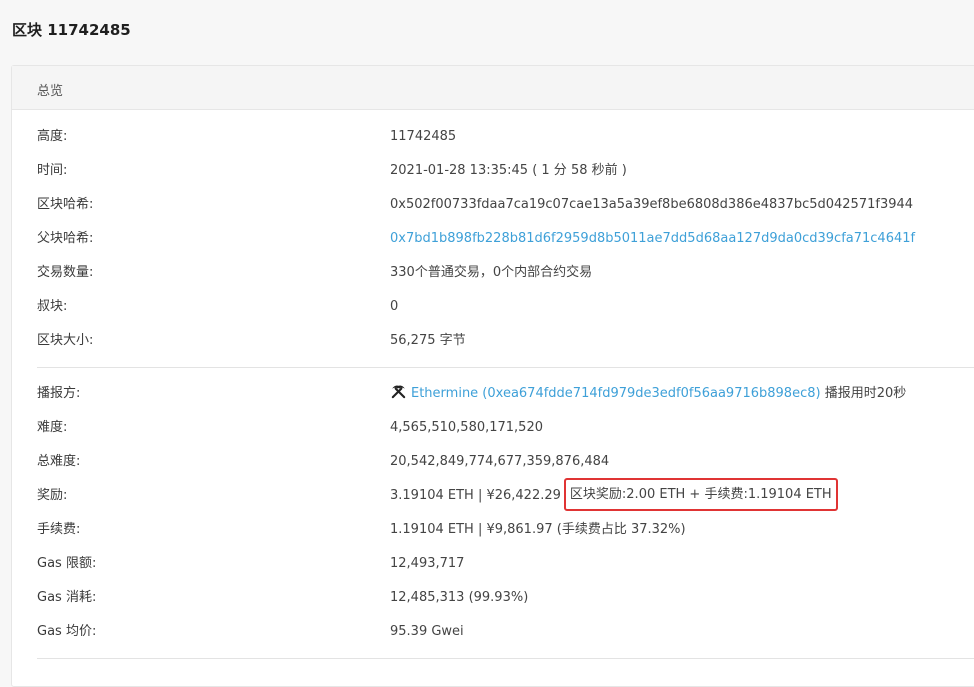  Describe the element at coordinates (67, 563) in the screenshot. I see `gas-limit-label: Gas 限额:` at that location.